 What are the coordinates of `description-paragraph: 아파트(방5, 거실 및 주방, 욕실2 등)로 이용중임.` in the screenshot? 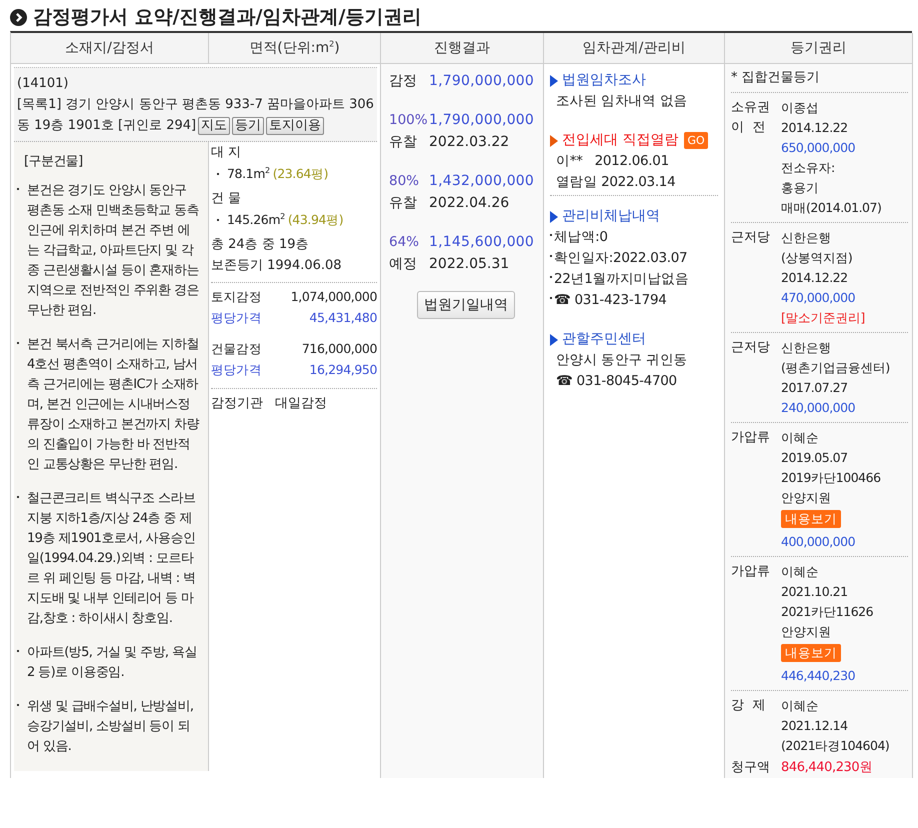 It's located at (112, 663).